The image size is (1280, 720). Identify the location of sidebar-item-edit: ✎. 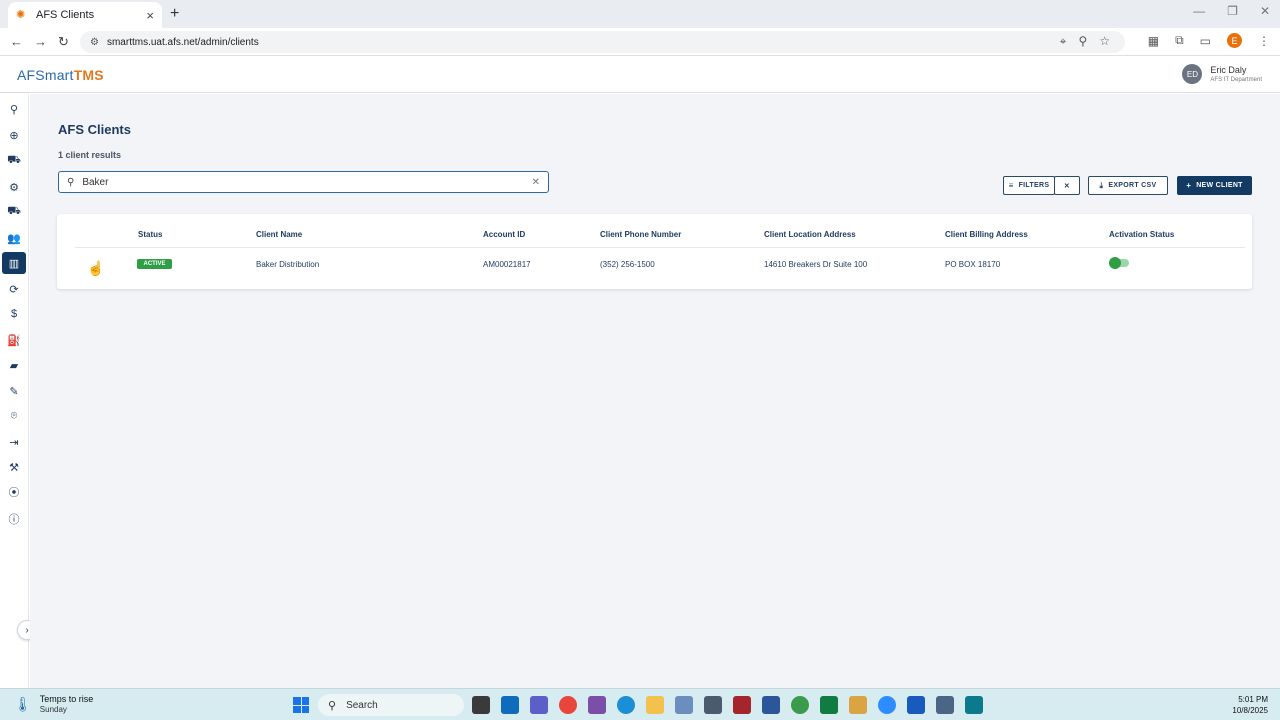
(14, 391).